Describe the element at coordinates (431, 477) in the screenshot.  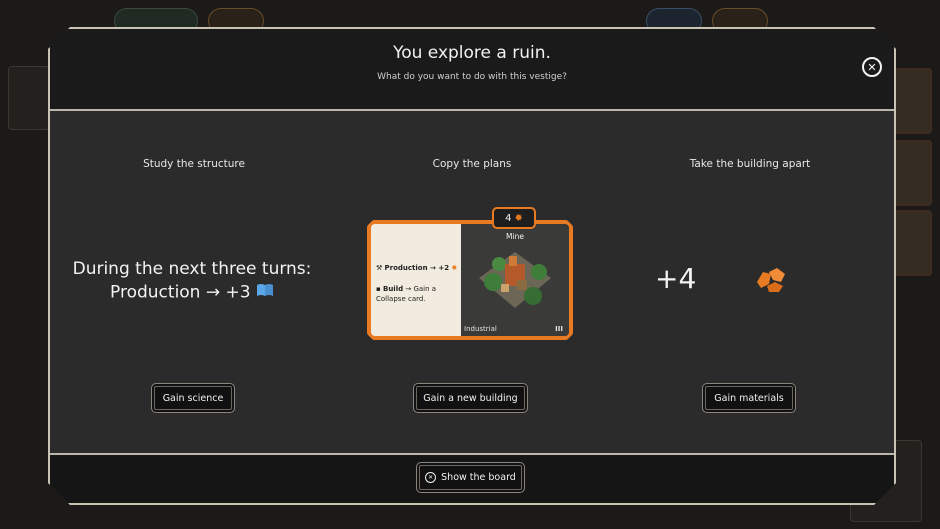
I see `circle-x-icon: ✕` at that location.